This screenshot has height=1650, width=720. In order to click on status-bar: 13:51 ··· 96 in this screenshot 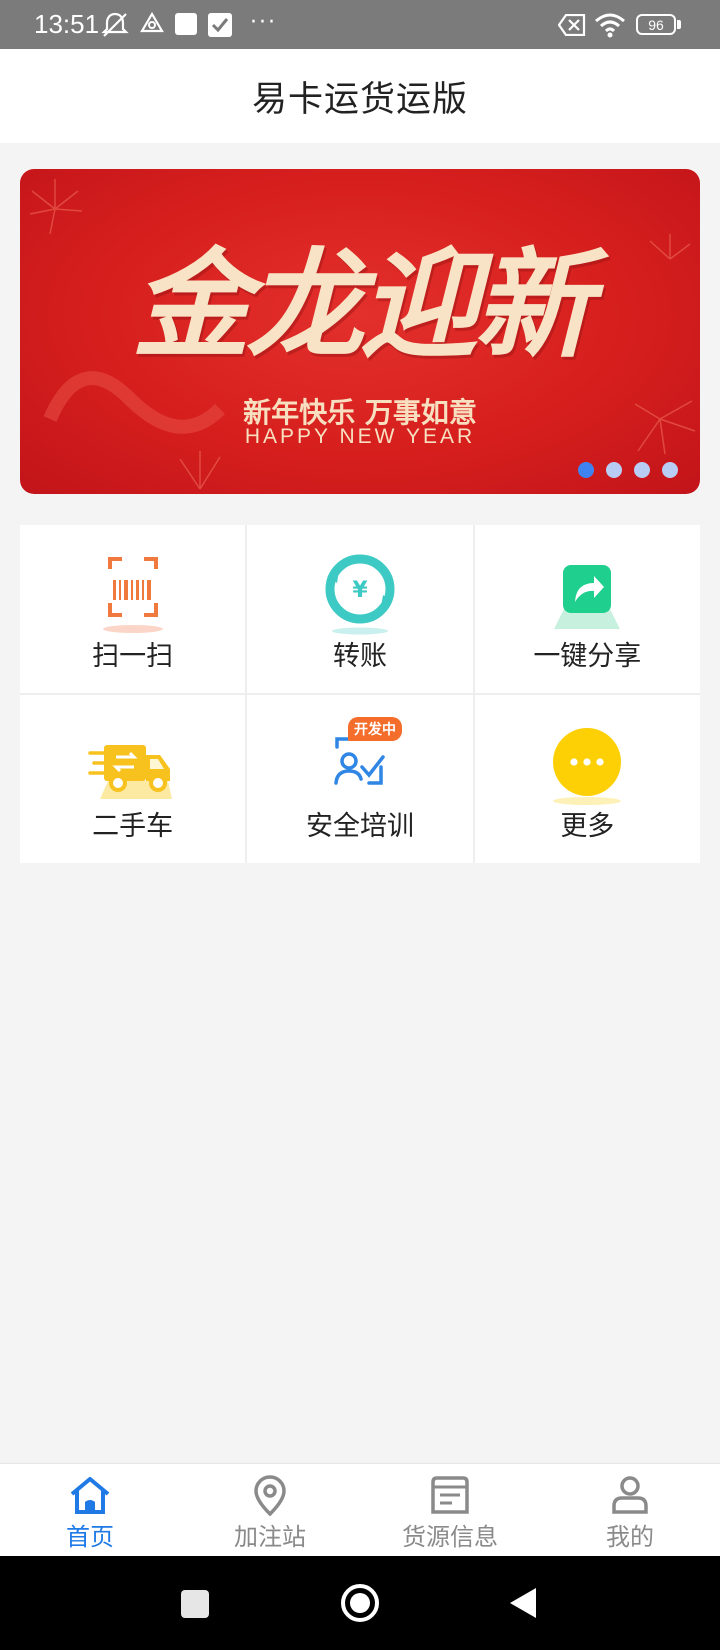, I will do `click(360, 24)`.